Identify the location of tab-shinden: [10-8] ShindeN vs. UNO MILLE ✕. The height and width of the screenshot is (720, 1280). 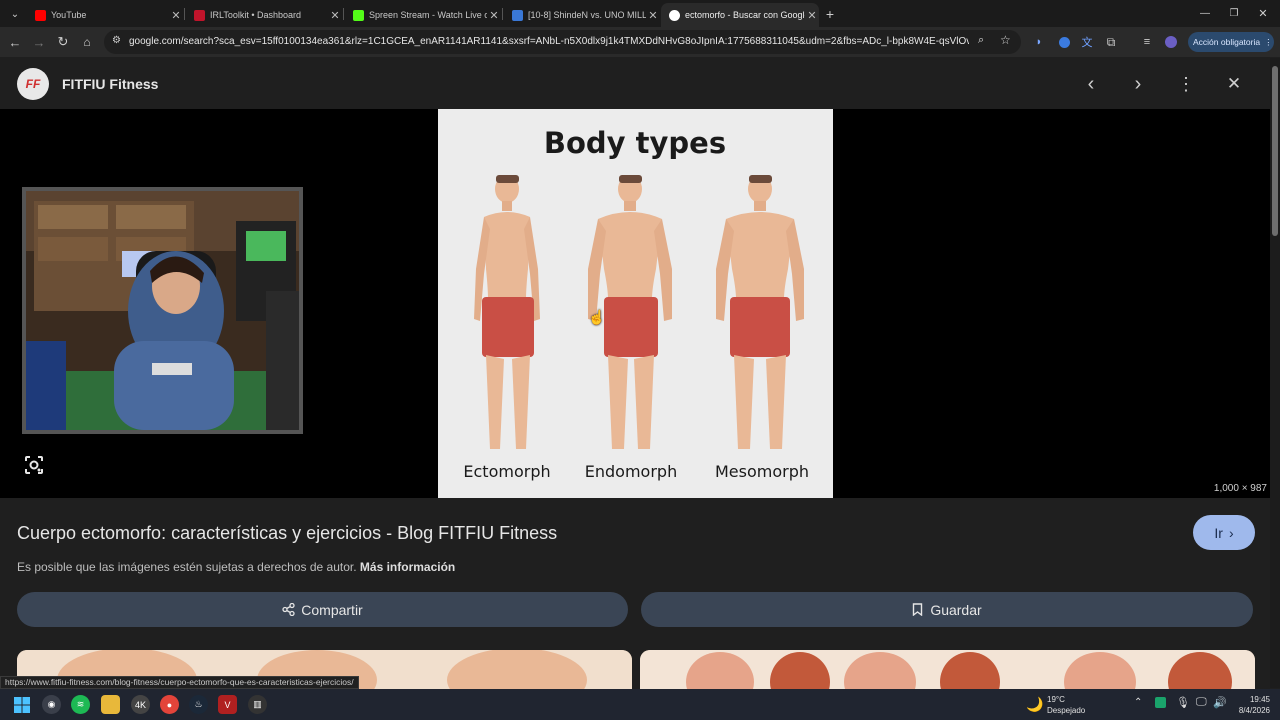
(582, 15).